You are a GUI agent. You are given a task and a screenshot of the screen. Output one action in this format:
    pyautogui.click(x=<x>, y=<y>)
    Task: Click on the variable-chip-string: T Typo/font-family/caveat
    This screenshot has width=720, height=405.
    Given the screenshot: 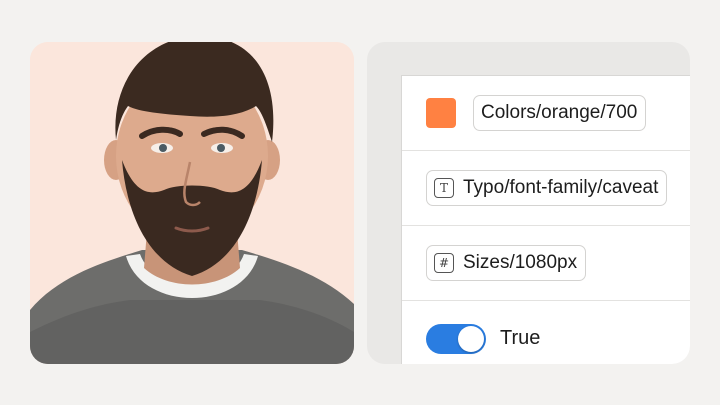 What is the action you would take?
    pyautogui.click(x=547, y=188)
    